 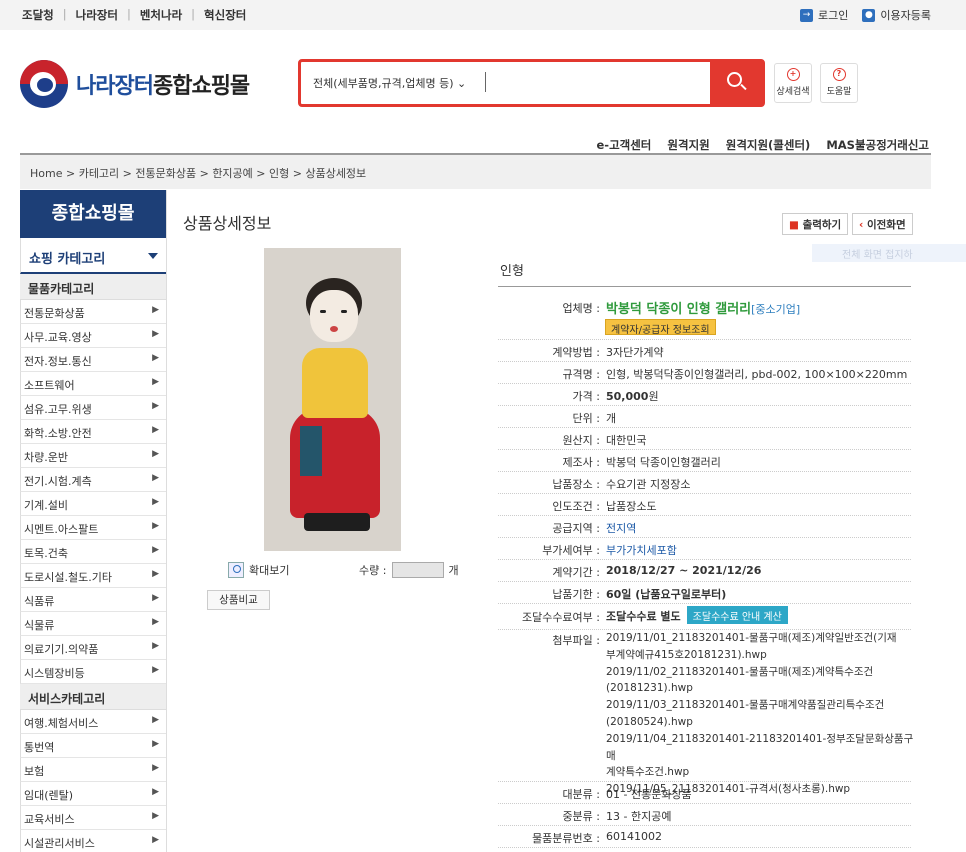 What do you see at coordinates (586, 418) in the screenshot?
I see `unit-label: 단위 :` at bounding box center [586, 418].